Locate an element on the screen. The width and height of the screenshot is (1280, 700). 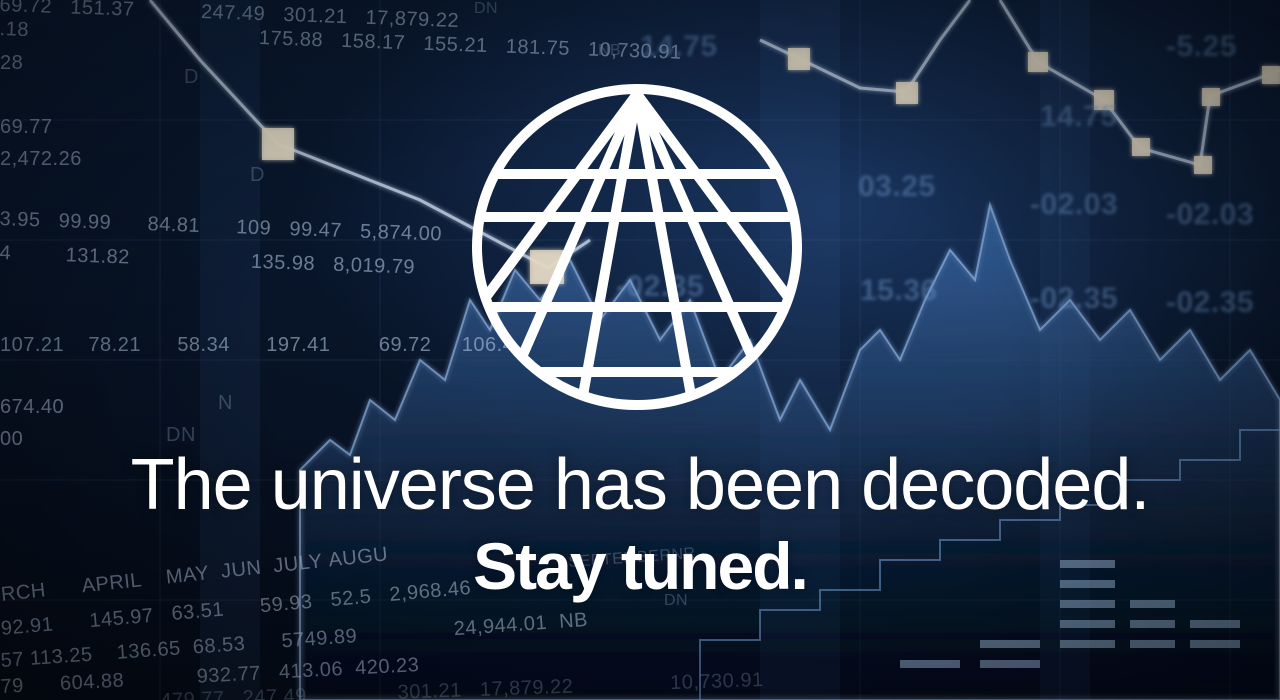
bg-ticker: NB is located at coordinates (610, 50).